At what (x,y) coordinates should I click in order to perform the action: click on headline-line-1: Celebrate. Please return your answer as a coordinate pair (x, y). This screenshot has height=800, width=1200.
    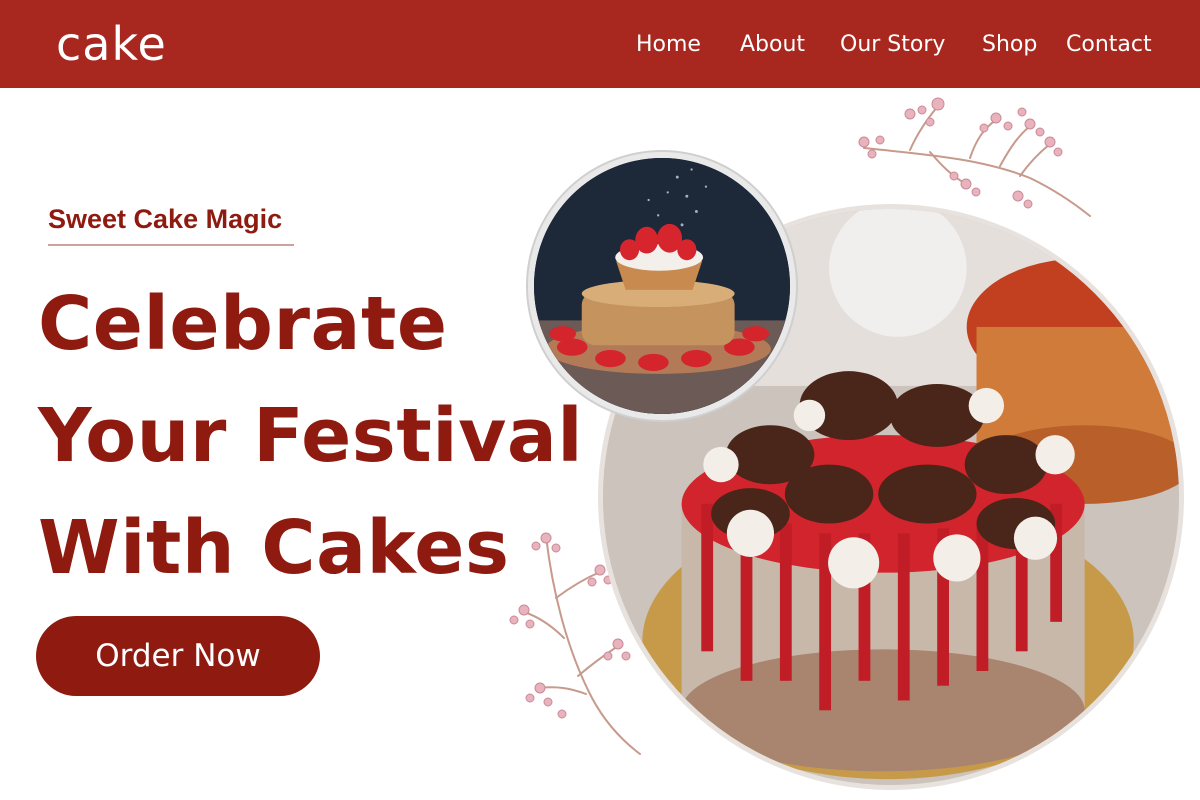
    Looking at the image, I should click on (243, 324).